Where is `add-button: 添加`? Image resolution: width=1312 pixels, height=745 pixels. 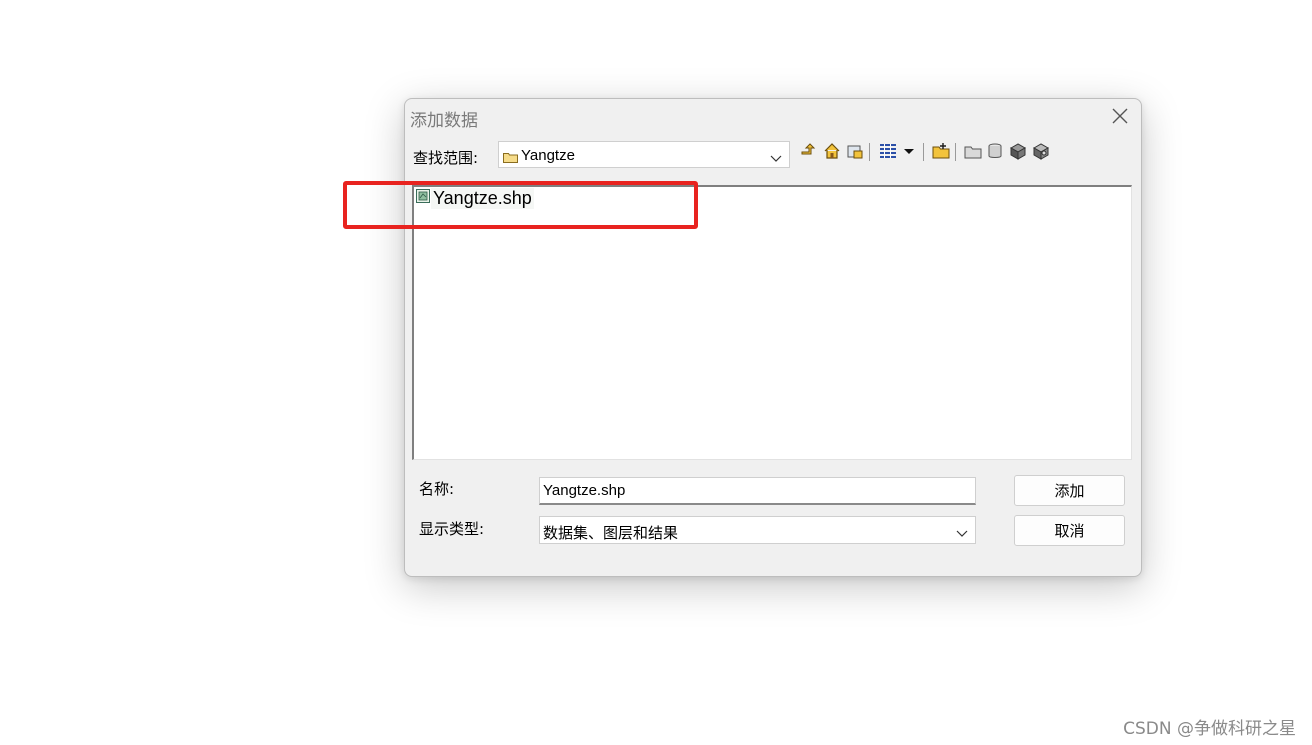 add-button: 添加 is located at coordinates (1069, 490).